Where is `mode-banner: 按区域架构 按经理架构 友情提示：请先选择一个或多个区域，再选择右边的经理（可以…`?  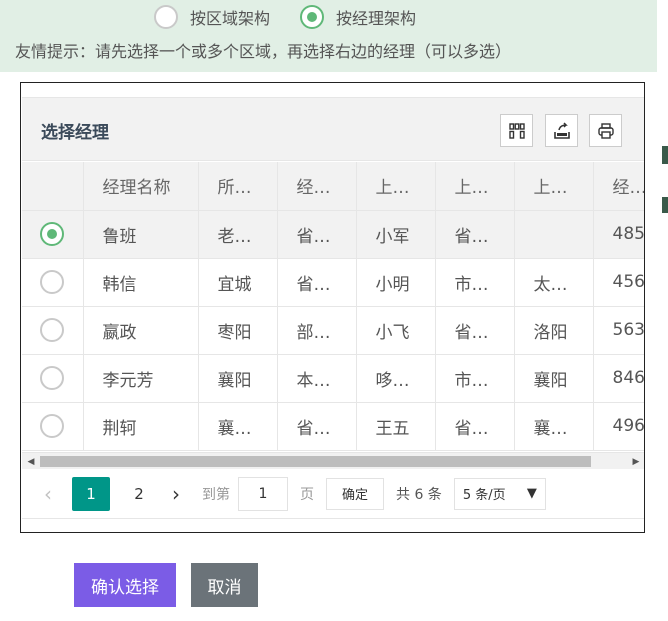
mode-banner: 按区域架构 按经理架构 友情提示：请先选择一个或多个区域，再选择右边的经理（可以… is located at coordinates (328, 36).